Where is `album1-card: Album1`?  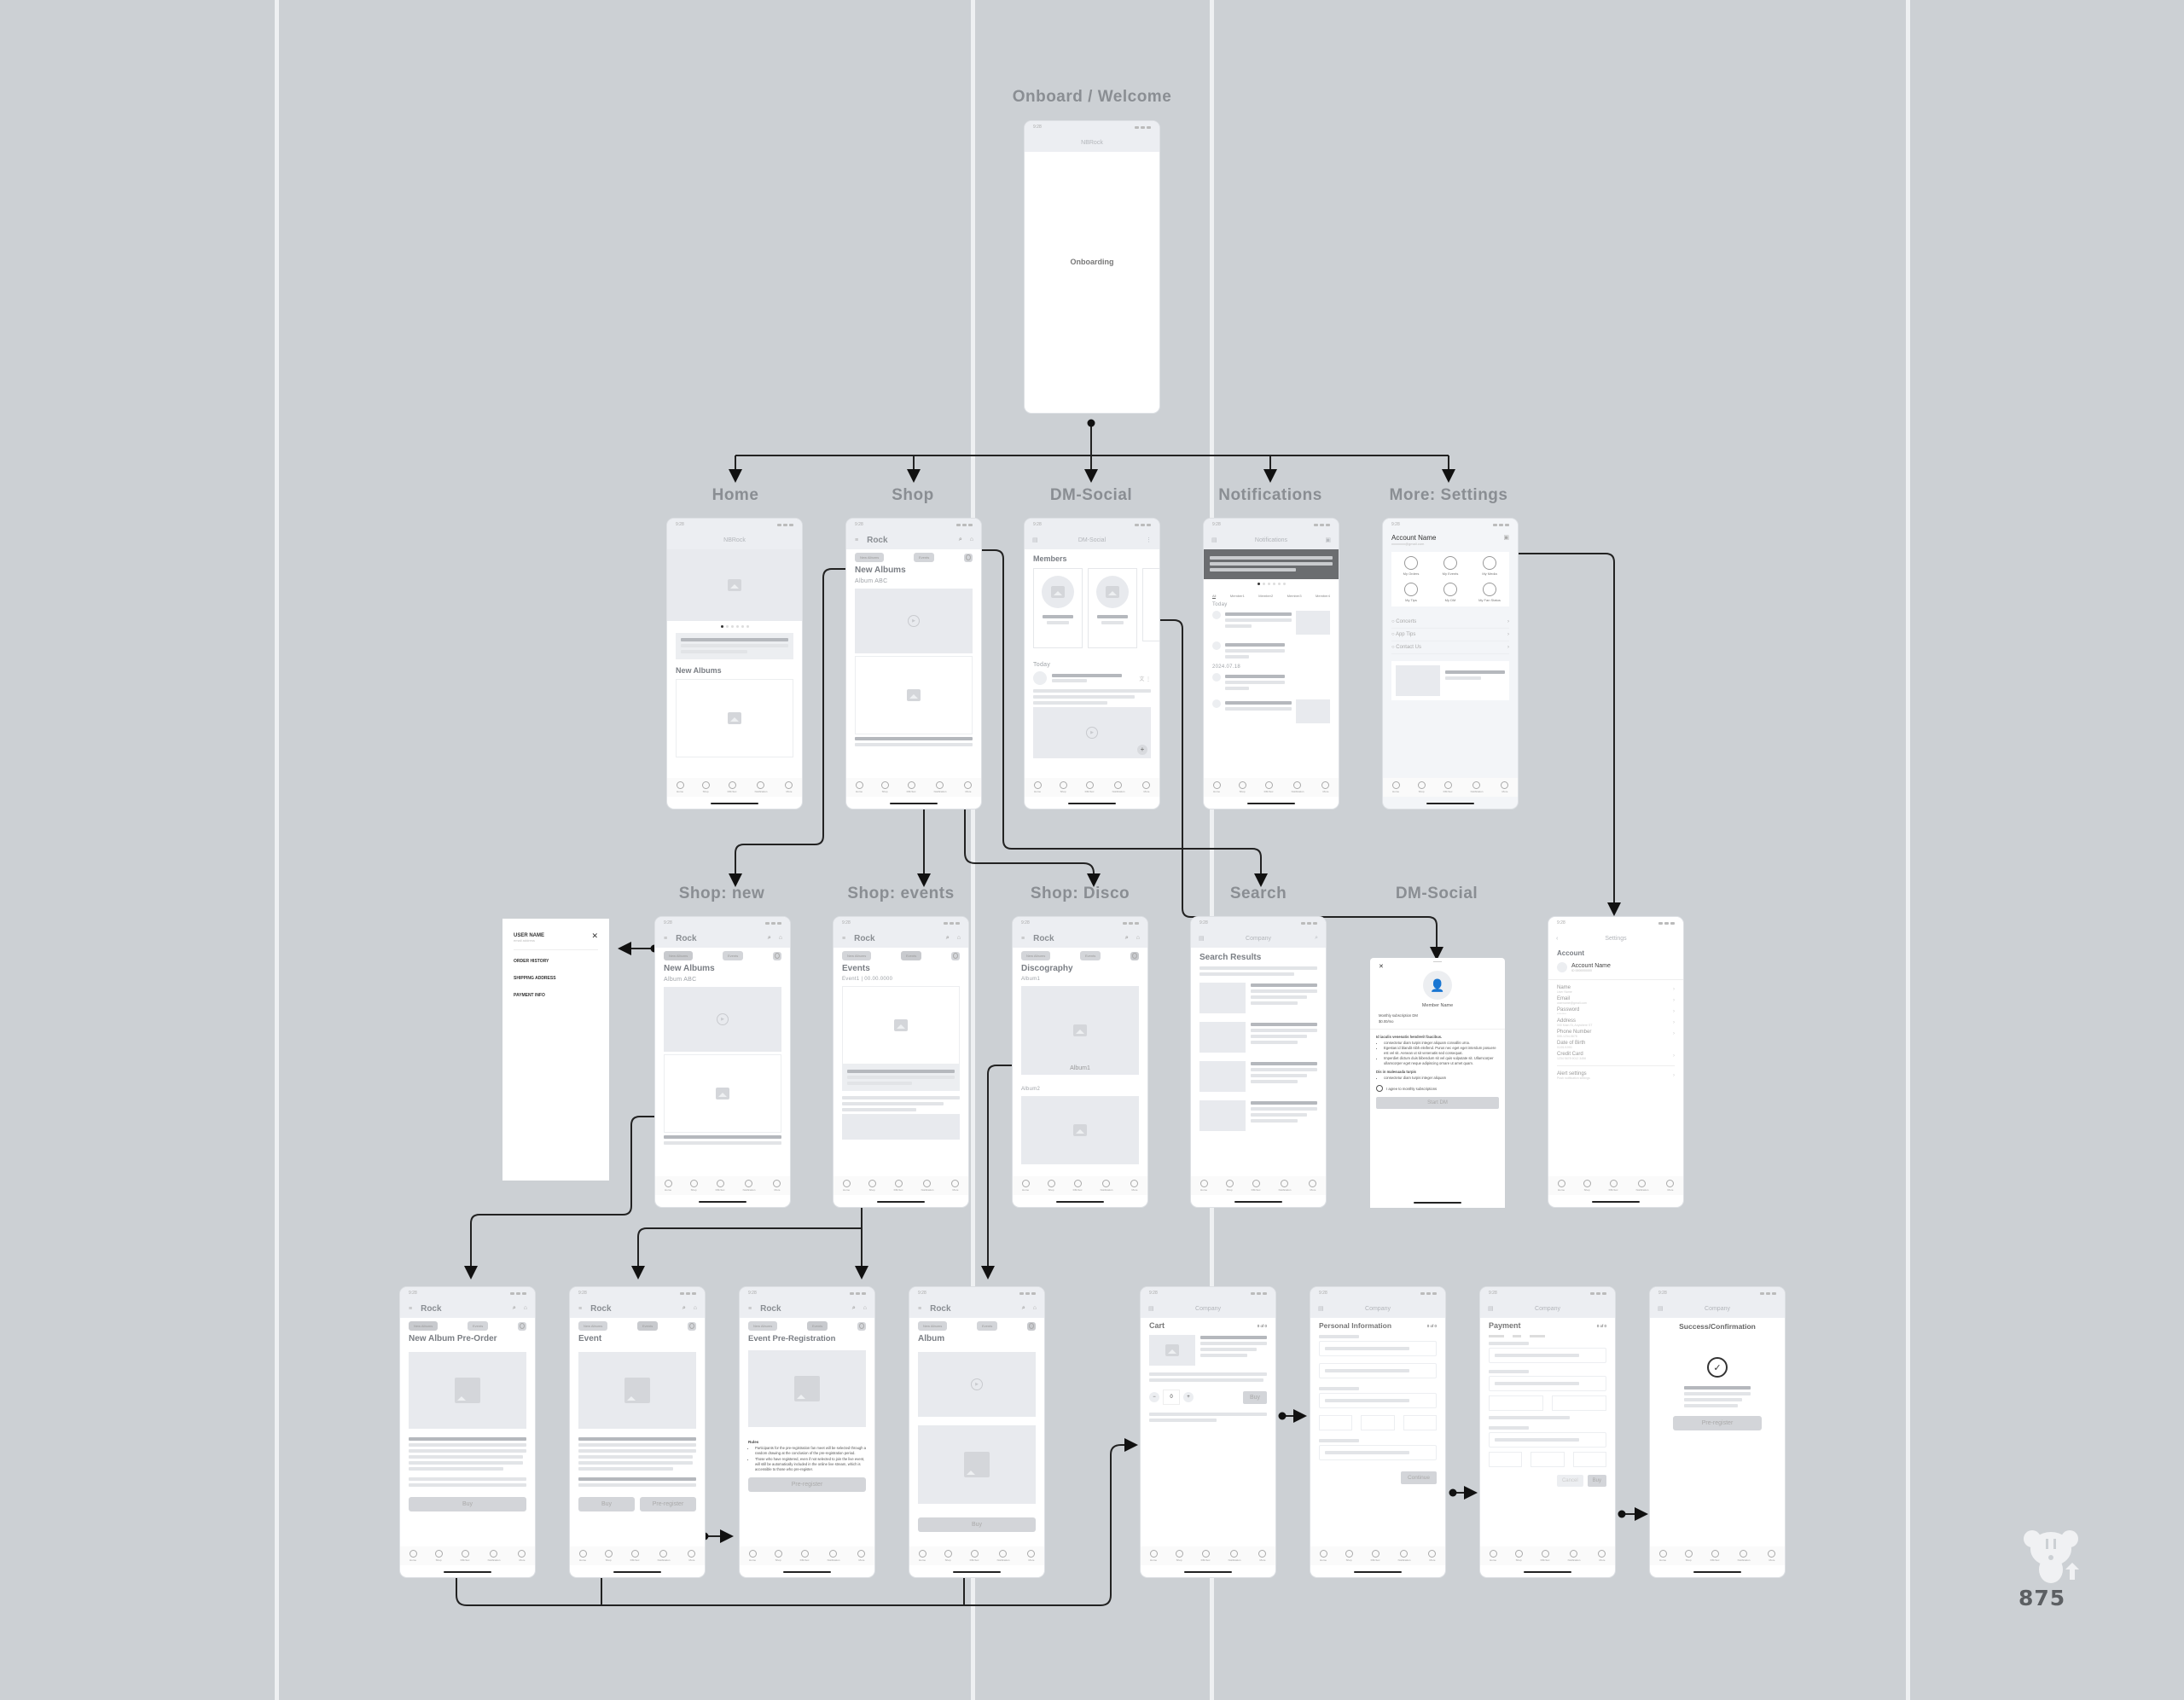
album1-card: Album1 is located at coordinates (1080, 1030).